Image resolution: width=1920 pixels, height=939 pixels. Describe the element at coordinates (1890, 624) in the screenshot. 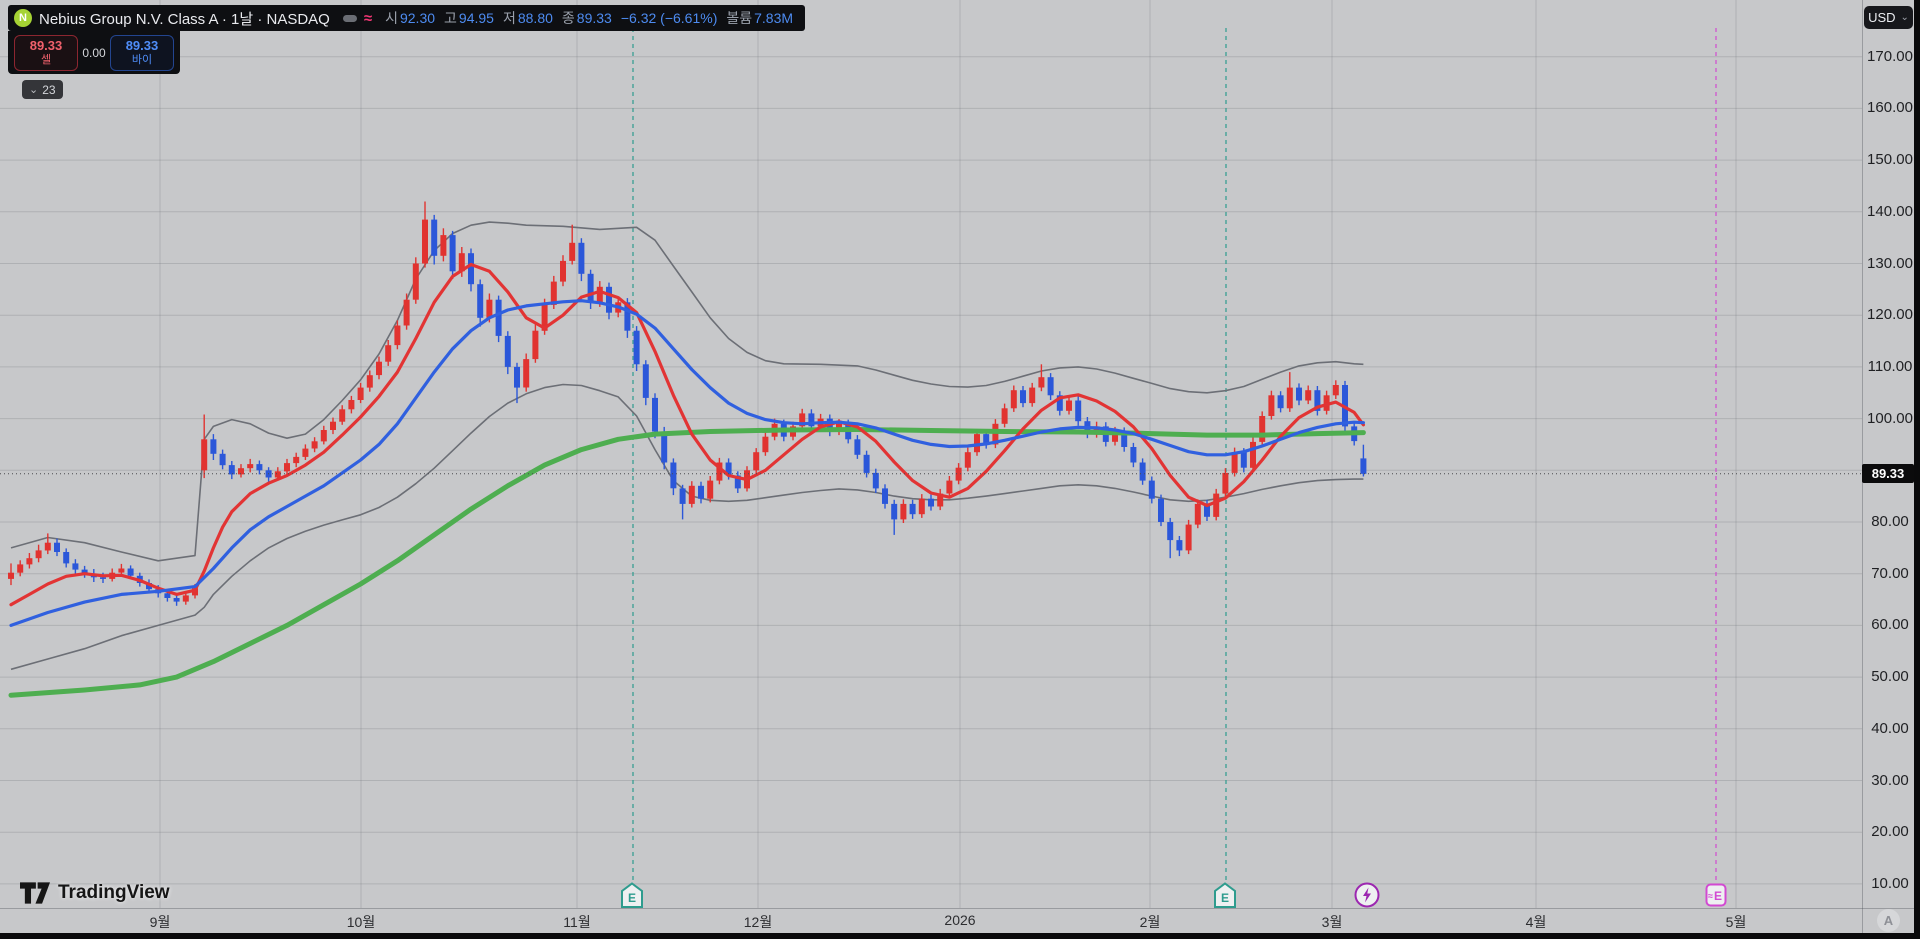

I see `price-tick-label: 60.00` at that location.